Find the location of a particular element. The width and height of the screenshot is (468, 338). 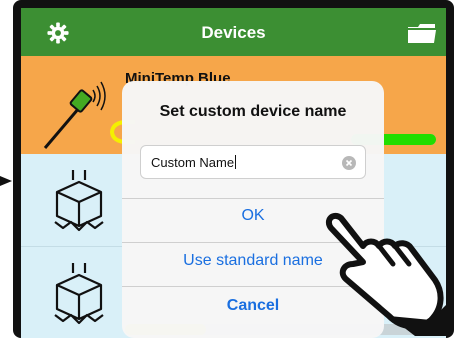

navigation-bar: Devices is located at coordinates (233, 32).